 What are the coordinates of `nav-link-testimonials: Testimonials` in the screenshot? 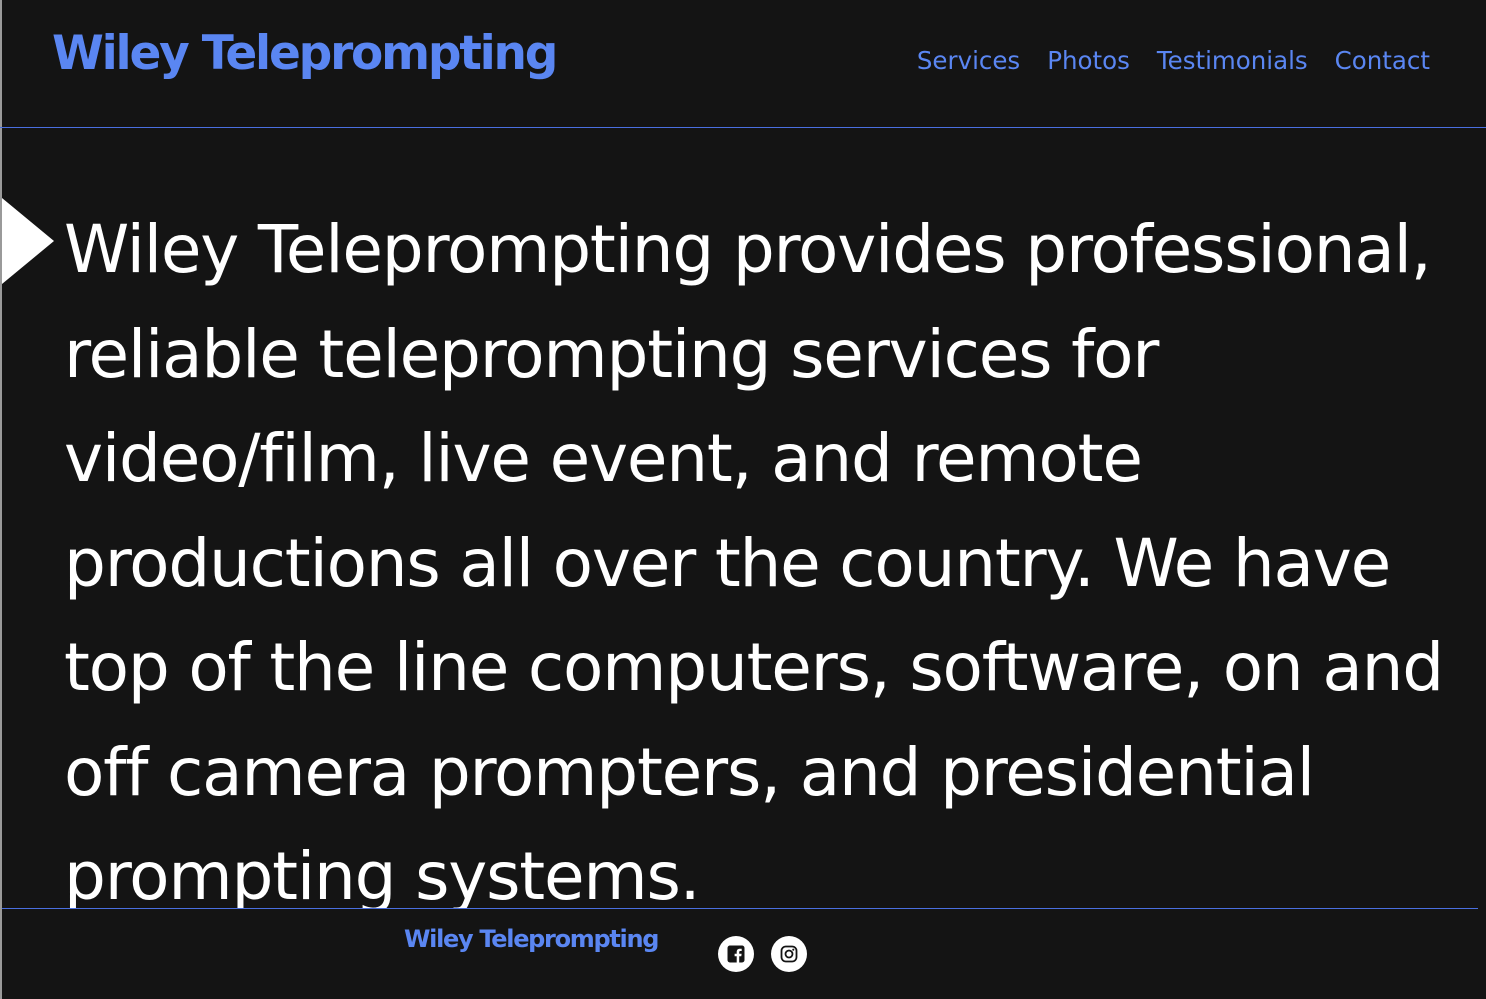 It's located at (1232, 60).